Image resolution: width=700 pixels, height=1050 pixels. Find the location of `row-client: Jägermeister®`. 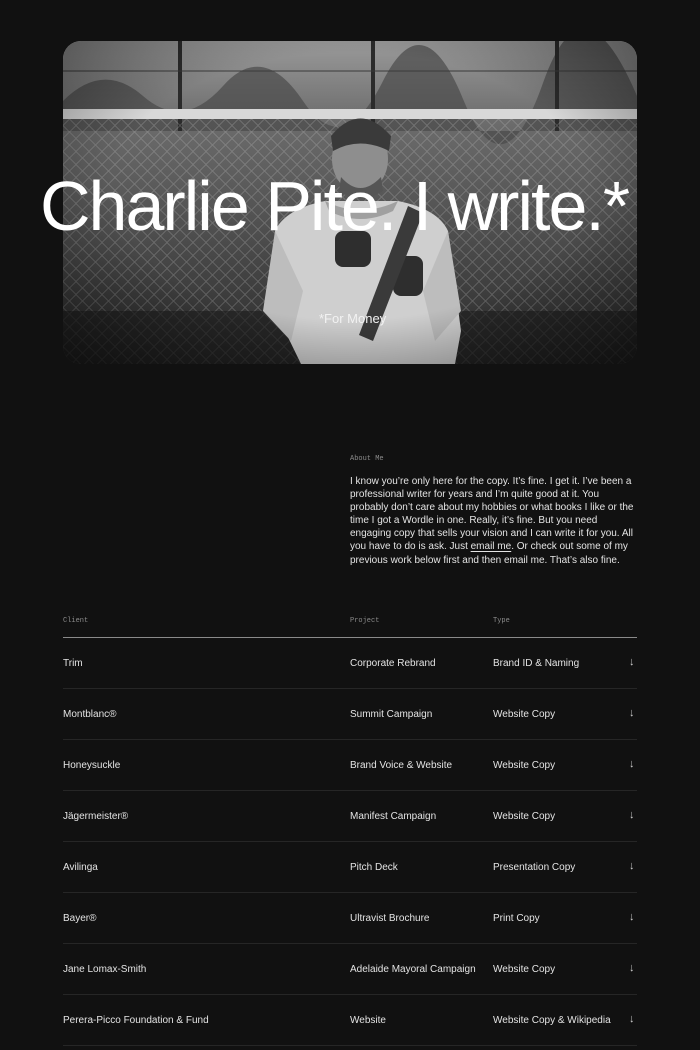

row-client: Jägermeister® is located at coordinates (96, 816).